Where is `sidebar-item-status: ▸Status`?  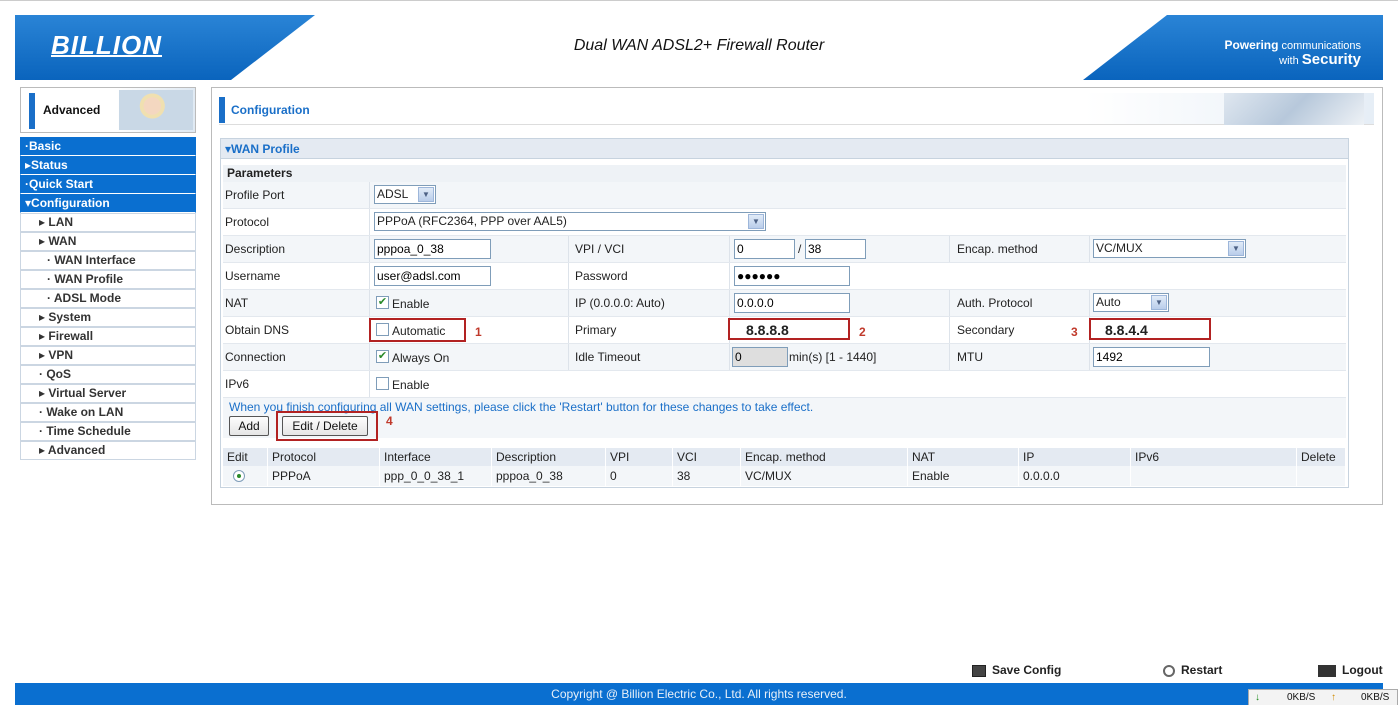 sidebar-item-status: ▸Status is located at coordinates (108, 165).